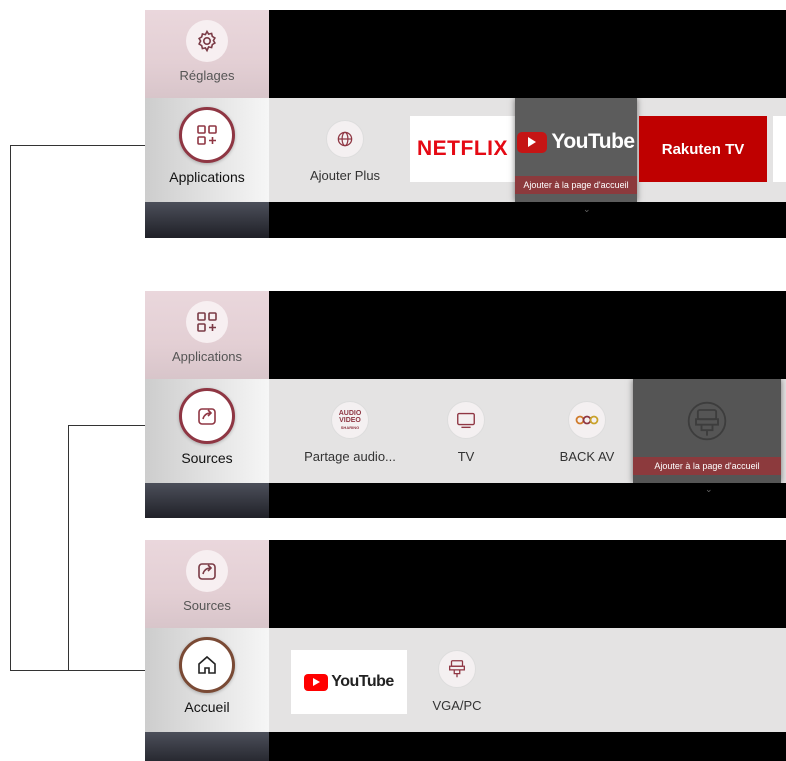  Describe the element at coordinates (207, 41) in the screenshot. I see `gear-icon` at that location.